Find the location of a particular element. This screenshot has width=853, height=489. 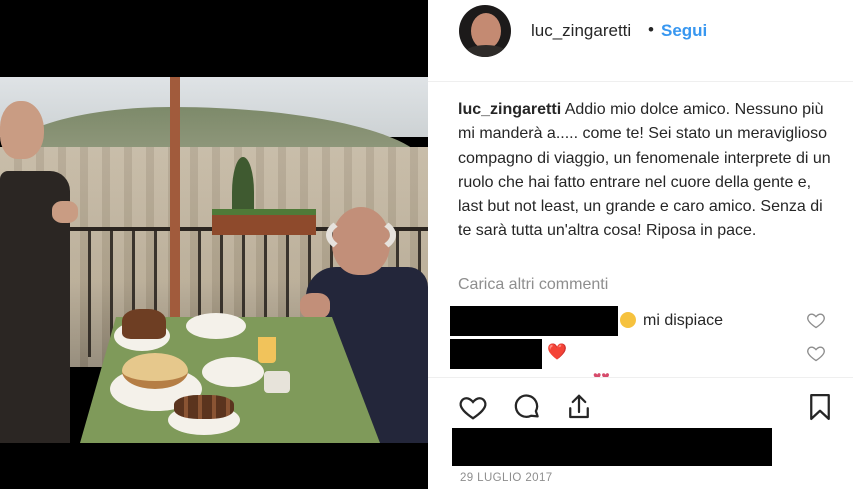

post-date: 29 LUGLIO 2017 is located at coordinates (506, 478).